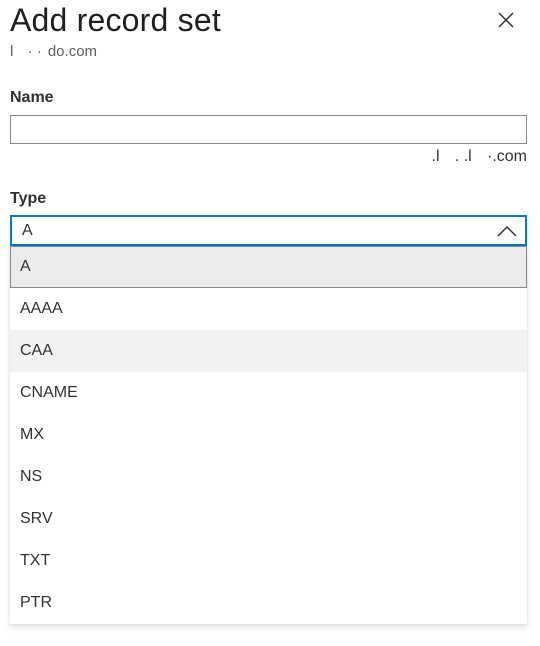  What do you see at coordinates (268, 393) in the screenshot?
I see `type-option-cname: CNAME` at bounding box center [268, 393].